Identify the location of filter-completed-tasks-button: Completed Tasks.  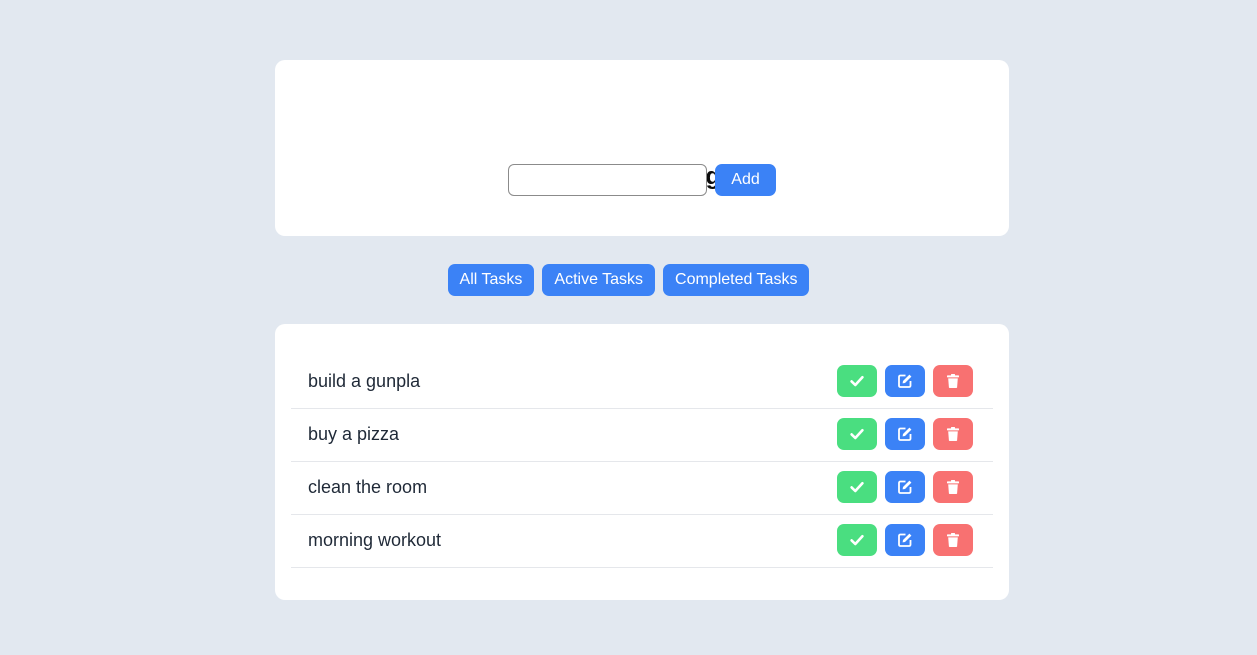
(736, 280).